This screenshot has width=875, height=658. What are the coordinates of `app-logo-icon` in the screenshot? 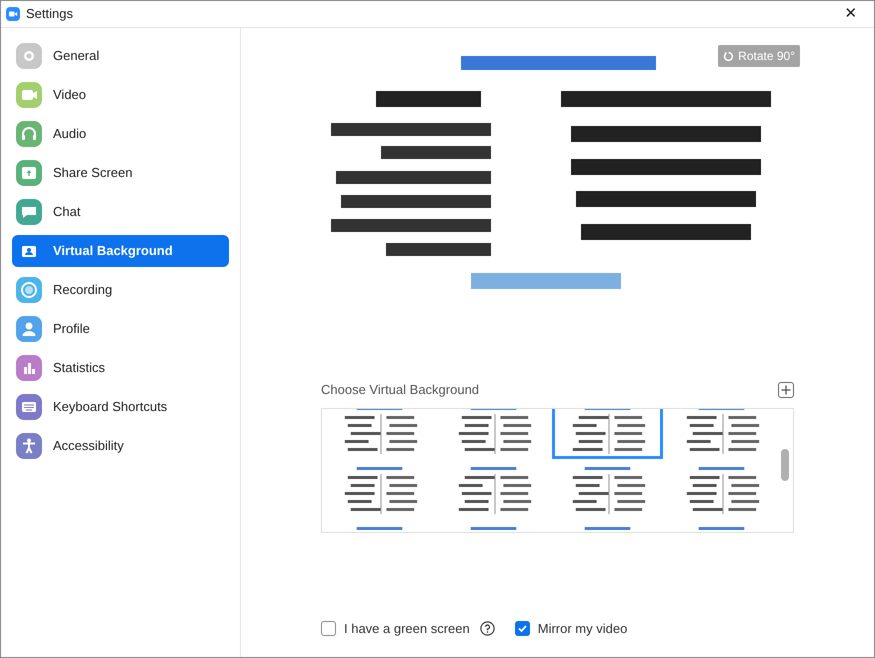 It's located at (13, 14).